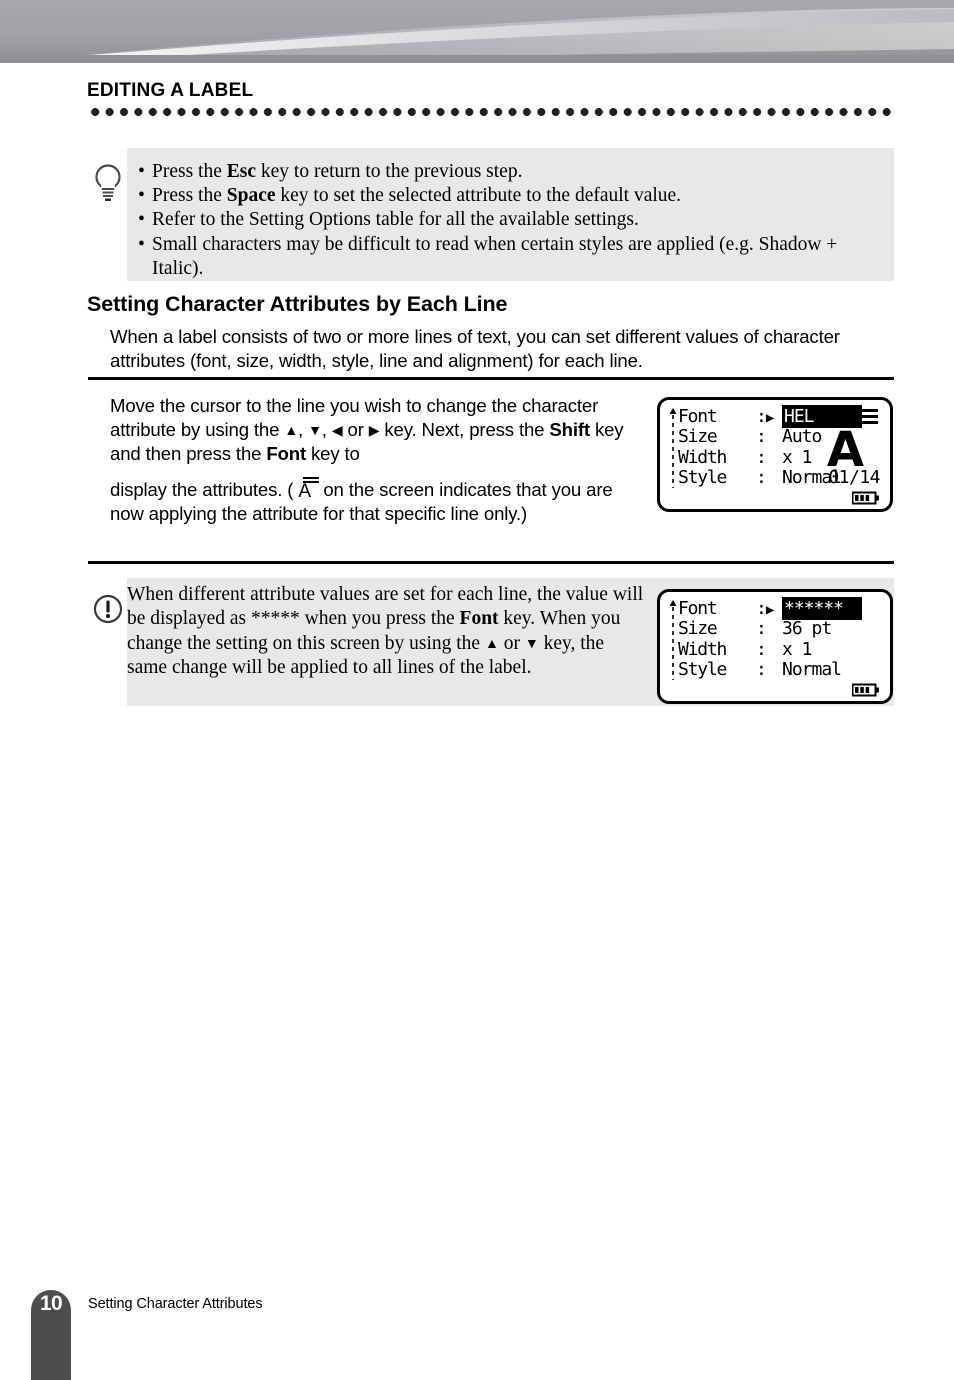 Image resolution: width=954 pixels, height=1380 pixels. What do you see at coordinates (108, 182) in the screenshot?
I see `lightbulb-icon` at bounding box center [108, 182].